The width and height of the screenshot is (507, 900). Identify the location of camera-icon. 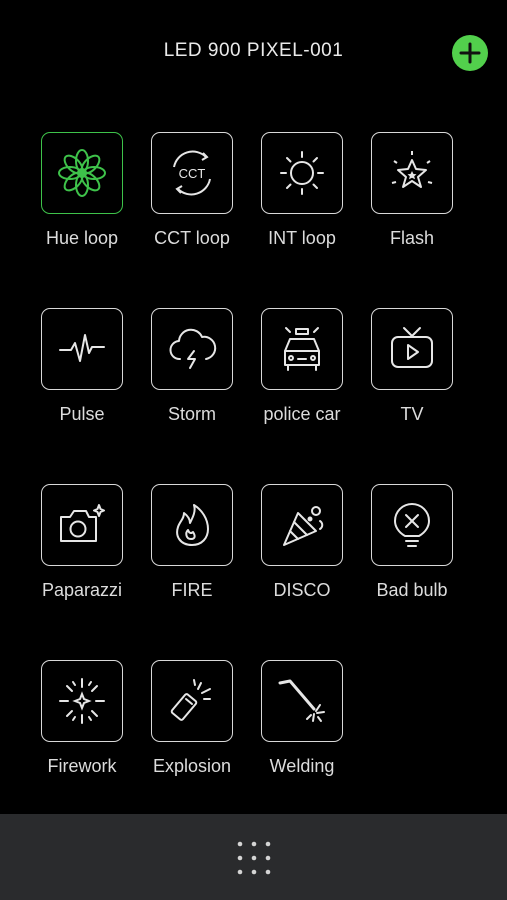
(82, 523).